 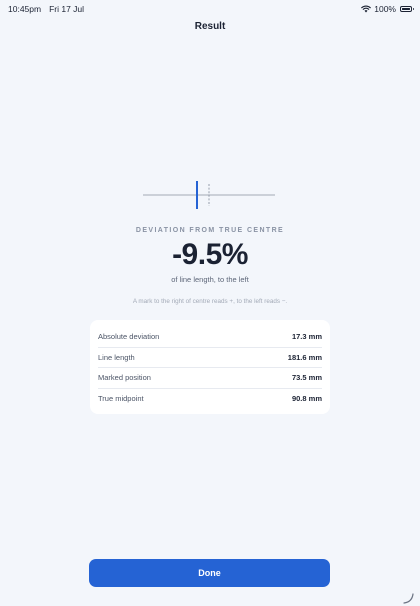 I want to click on battery-percent: 100%, so click(x=385, y=9).